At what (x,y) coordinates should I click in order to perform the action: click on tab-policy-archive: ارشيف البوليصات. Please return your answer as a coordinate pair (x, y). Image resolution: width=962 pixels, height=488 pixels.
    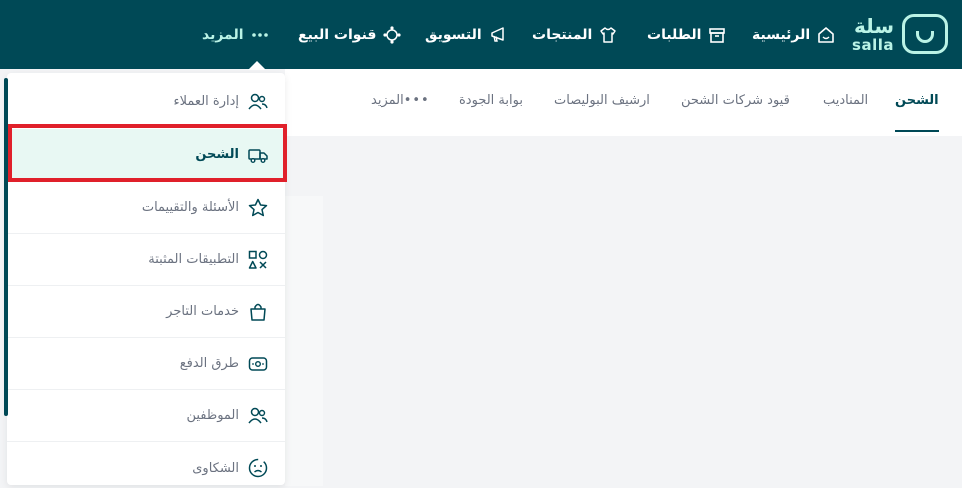
    Looking at the image, I should click on (602, 104).